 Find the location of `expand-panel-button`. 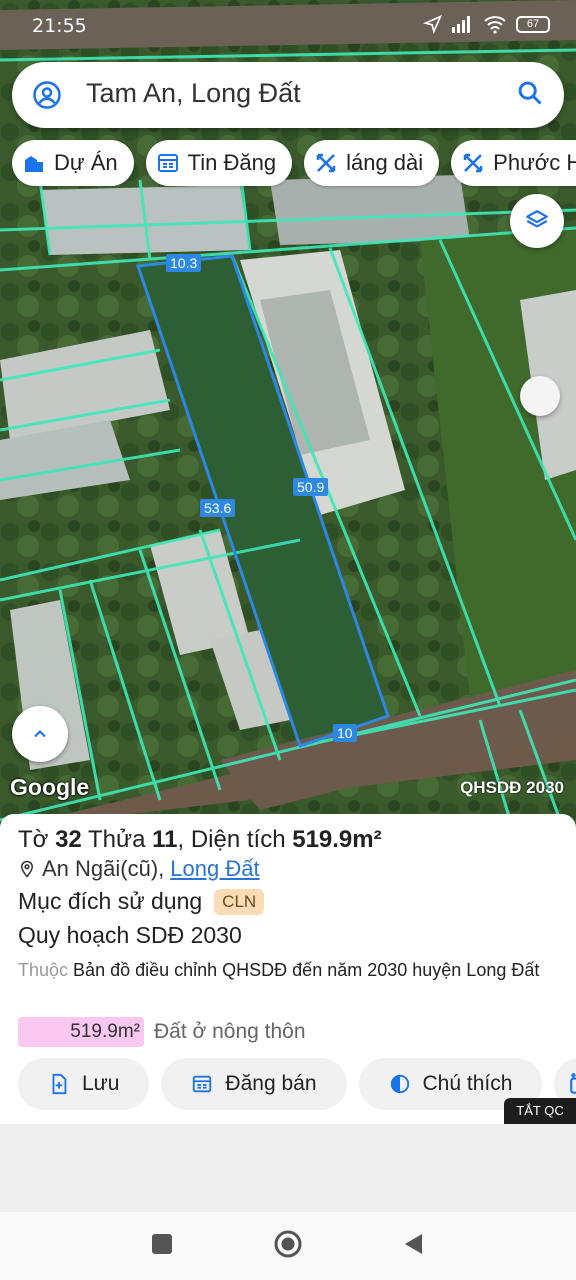

expand-panel-button is located at coordinates (40, 734).